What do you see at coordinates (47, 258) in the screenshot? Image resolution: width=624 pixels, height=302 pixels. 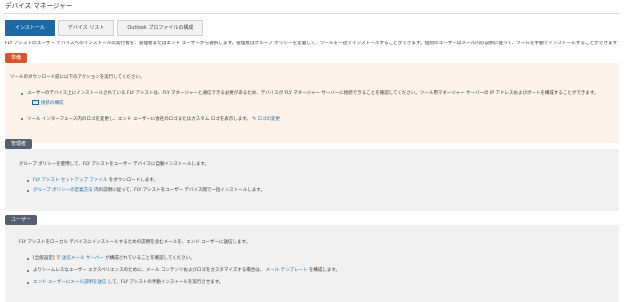 I see `user-bullet-mail-server-pre: [全般設定] で` at bounding box center [47, 258].